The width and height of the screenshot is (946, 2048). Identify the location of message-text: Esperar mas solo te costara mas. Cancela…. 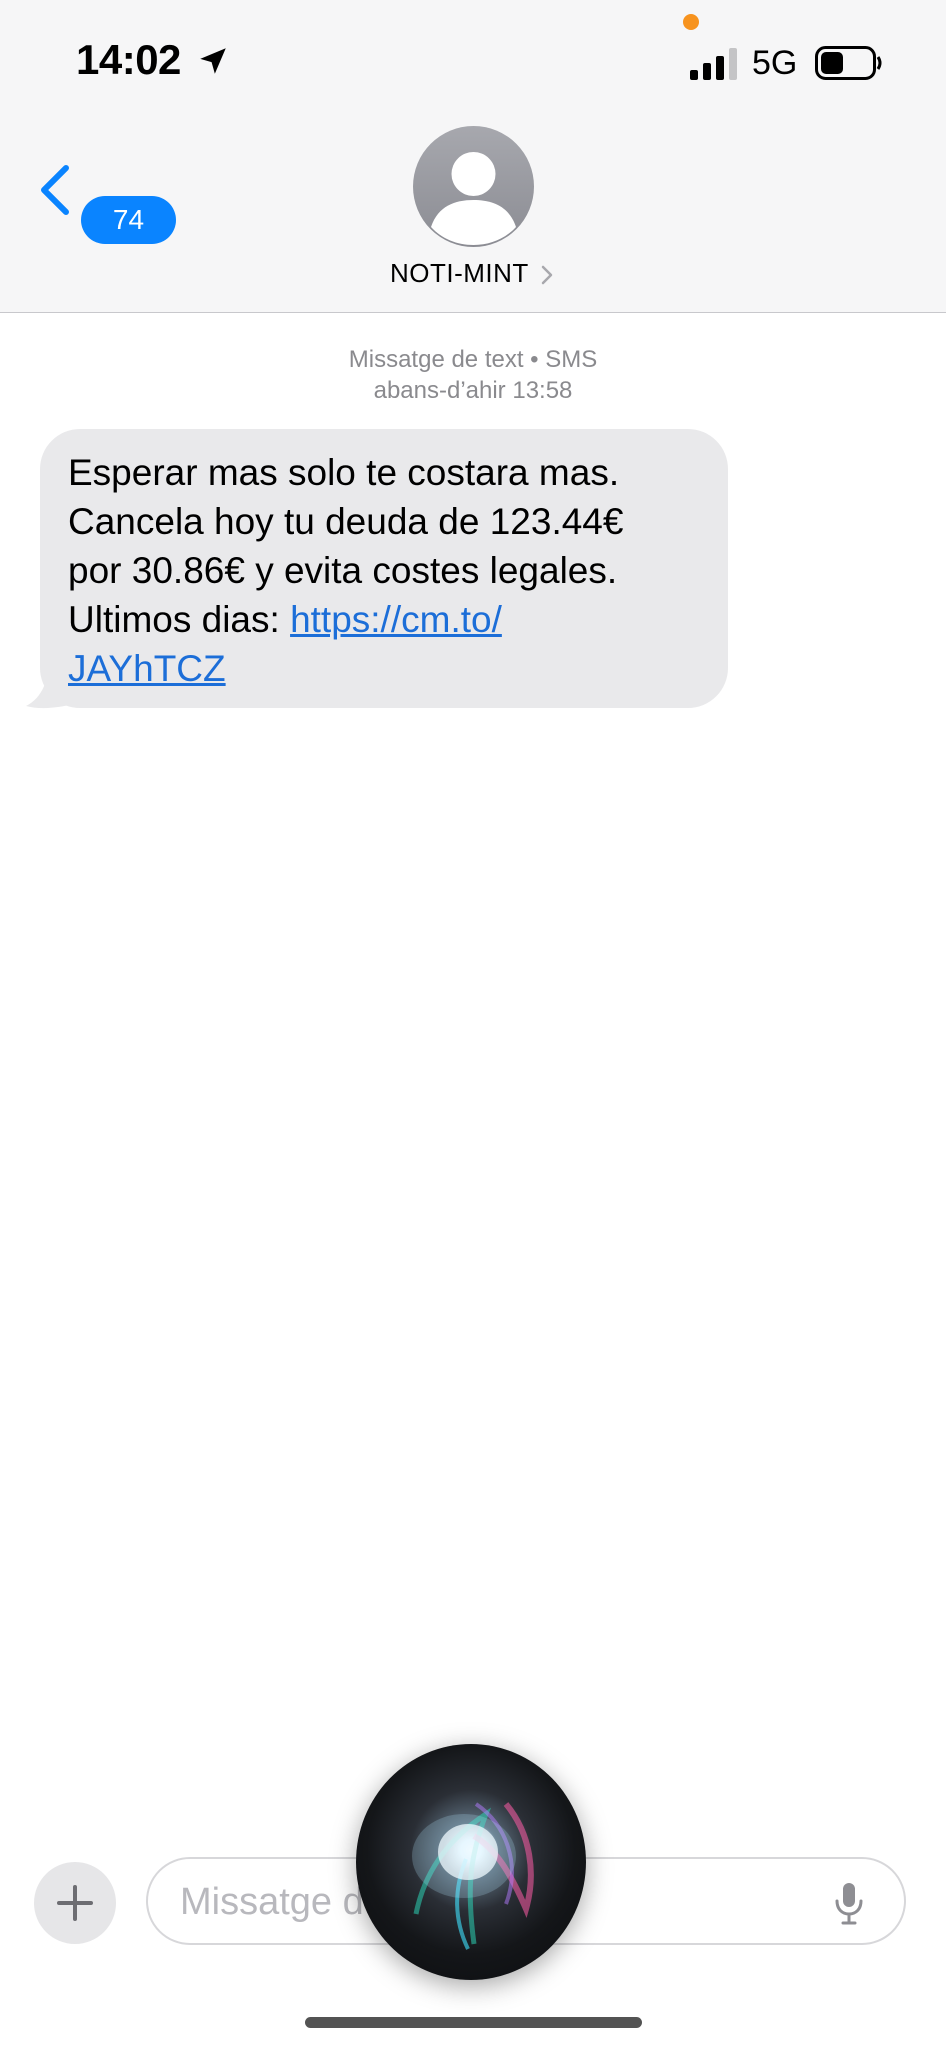
(393, 570).